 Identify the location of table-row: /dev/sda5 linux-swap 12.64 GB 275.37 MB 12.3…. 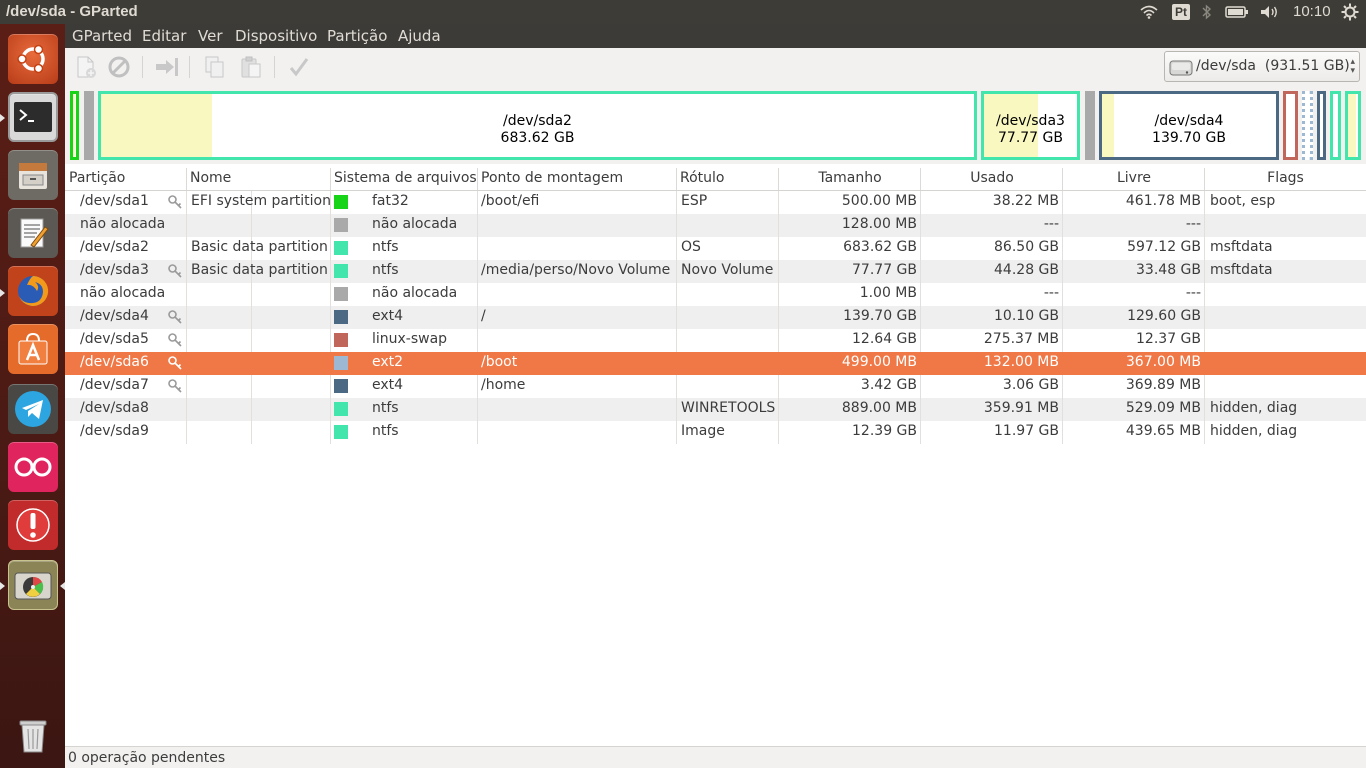
(715, 340).